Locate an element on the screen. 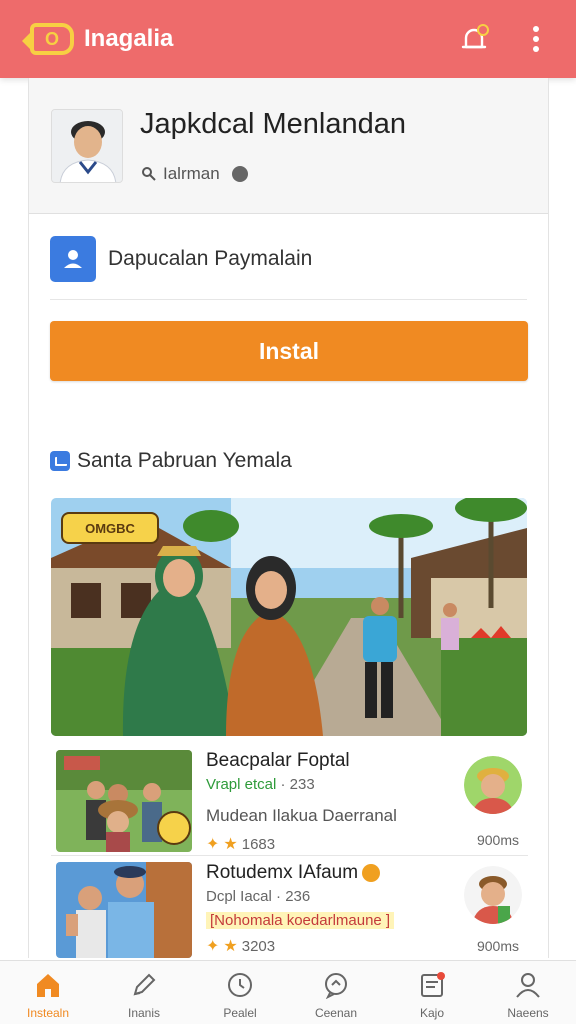 The image size is (576, 1024). more-options-button is located at coordinates (536, 39).